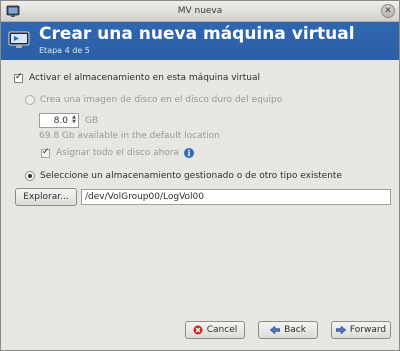  I want to click on cancel-button: Cancel, so click(215, 330).